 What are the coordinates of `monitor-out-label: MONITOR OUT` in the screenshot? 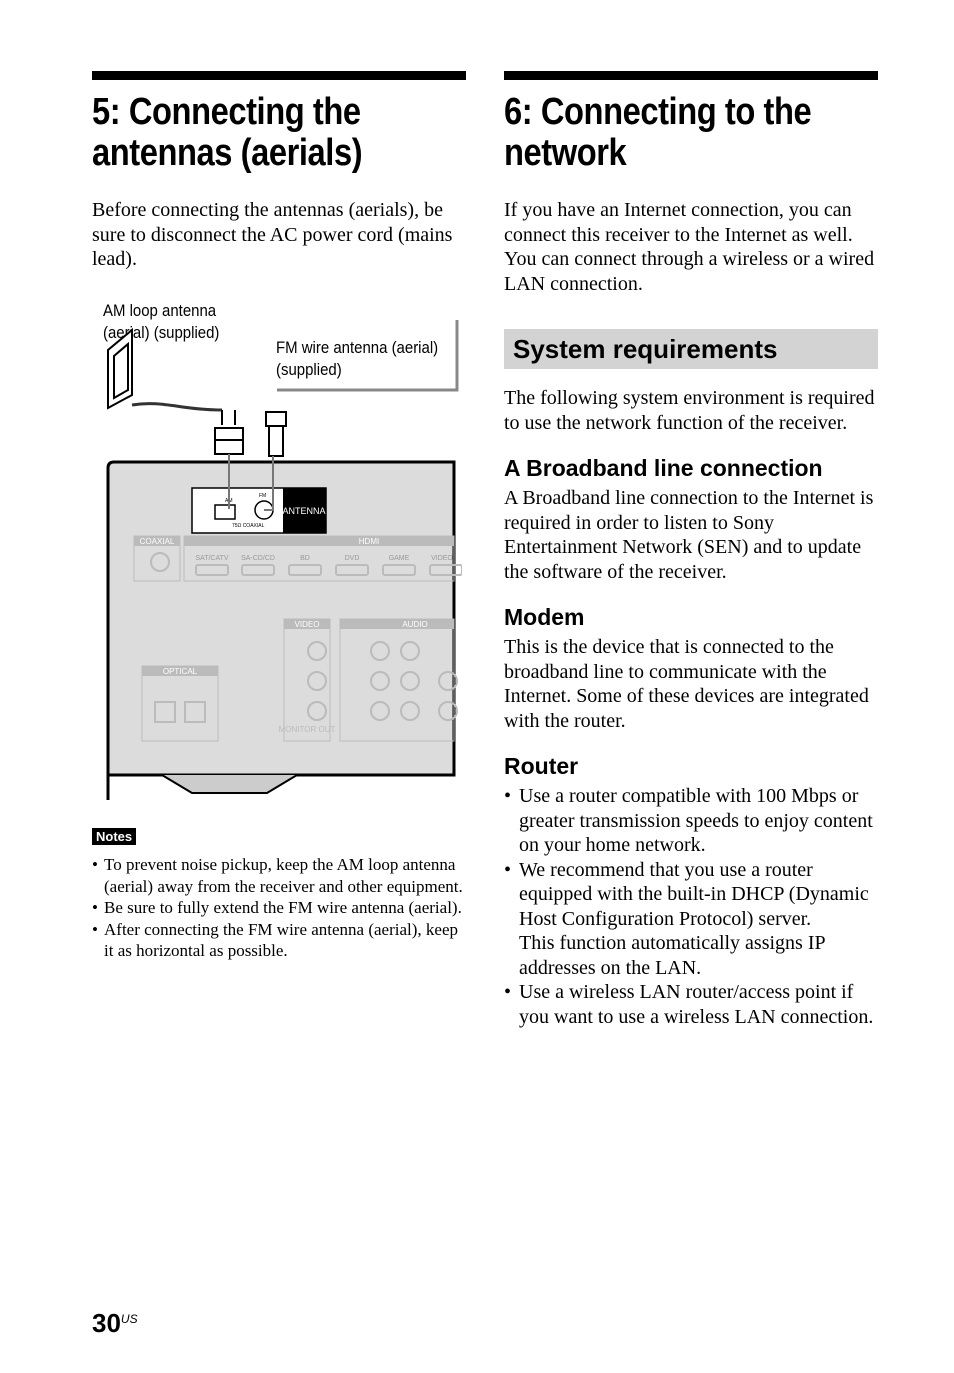 It's located at (307, 729).